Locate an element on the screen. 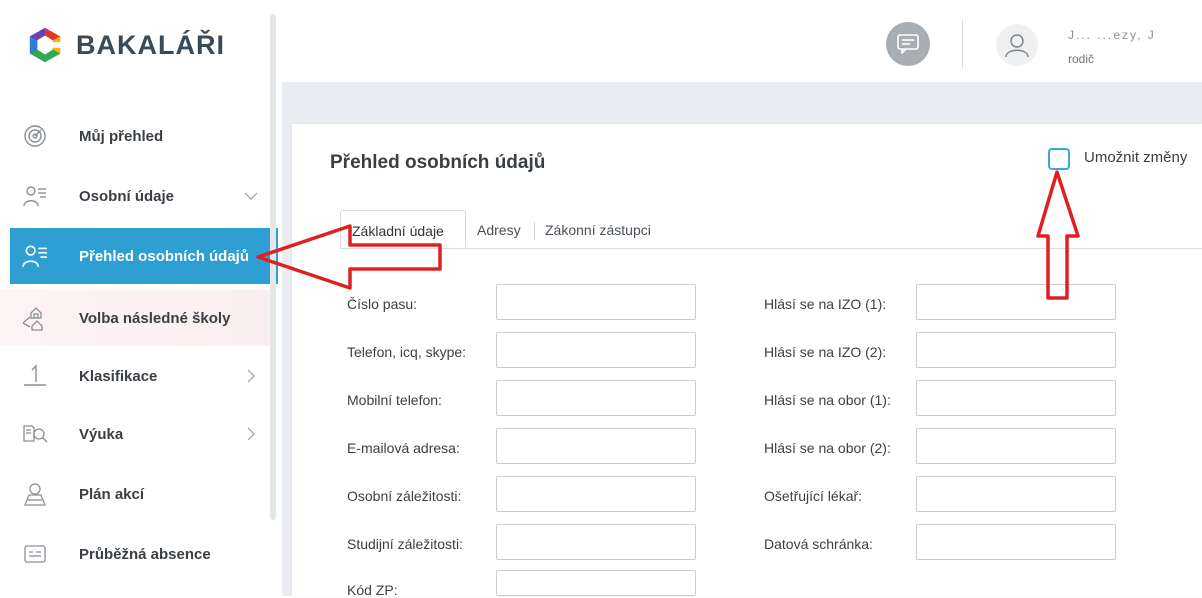  messages-button is located at coordinates (908, 44).